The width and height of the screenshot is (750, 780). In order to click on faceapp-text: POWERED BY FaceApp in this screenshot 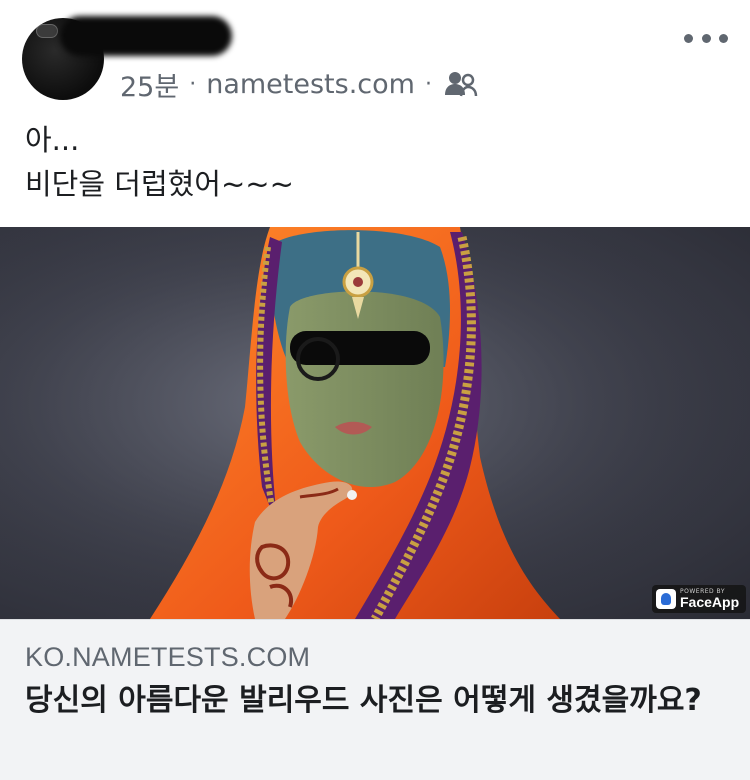, I will do `click(710, 599)`.